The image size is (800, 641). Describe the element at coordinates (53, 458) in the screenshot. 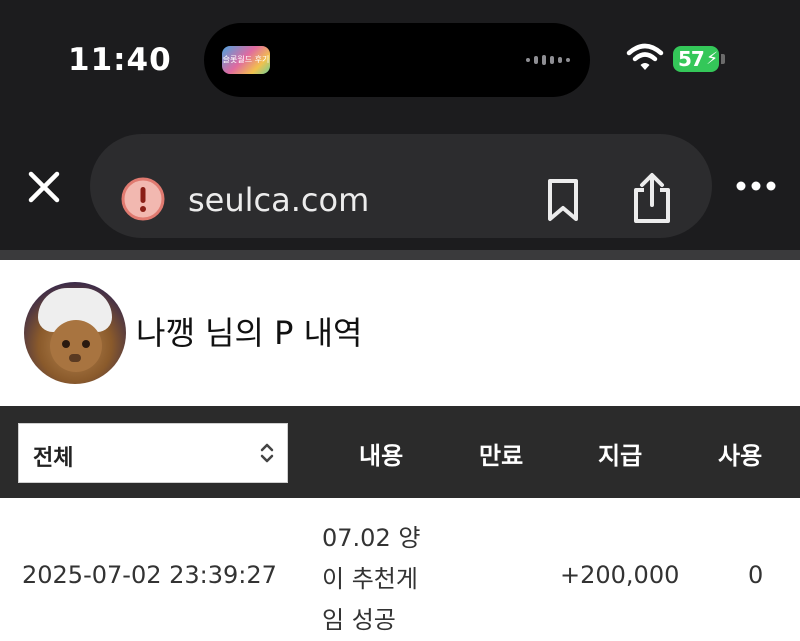

I see `filter-selected-value: 전체` at that location.